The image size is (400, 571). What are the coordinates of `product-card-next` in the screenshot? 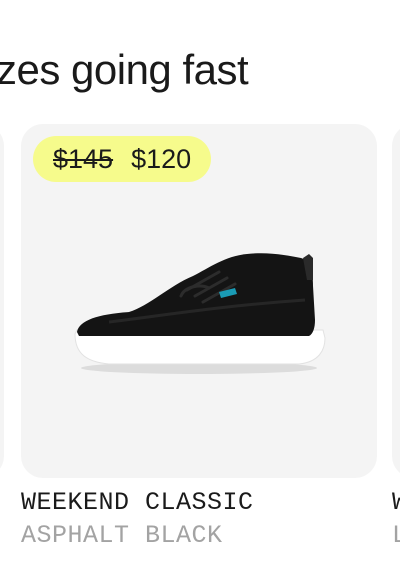 It's located at (396, 301).